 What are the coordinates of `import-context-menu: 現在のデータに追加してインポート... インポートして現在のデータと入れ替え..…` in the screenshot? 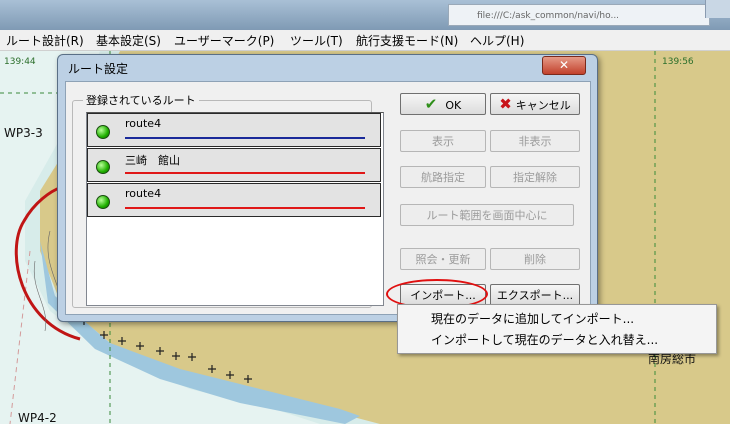 It's located at (557, 329).